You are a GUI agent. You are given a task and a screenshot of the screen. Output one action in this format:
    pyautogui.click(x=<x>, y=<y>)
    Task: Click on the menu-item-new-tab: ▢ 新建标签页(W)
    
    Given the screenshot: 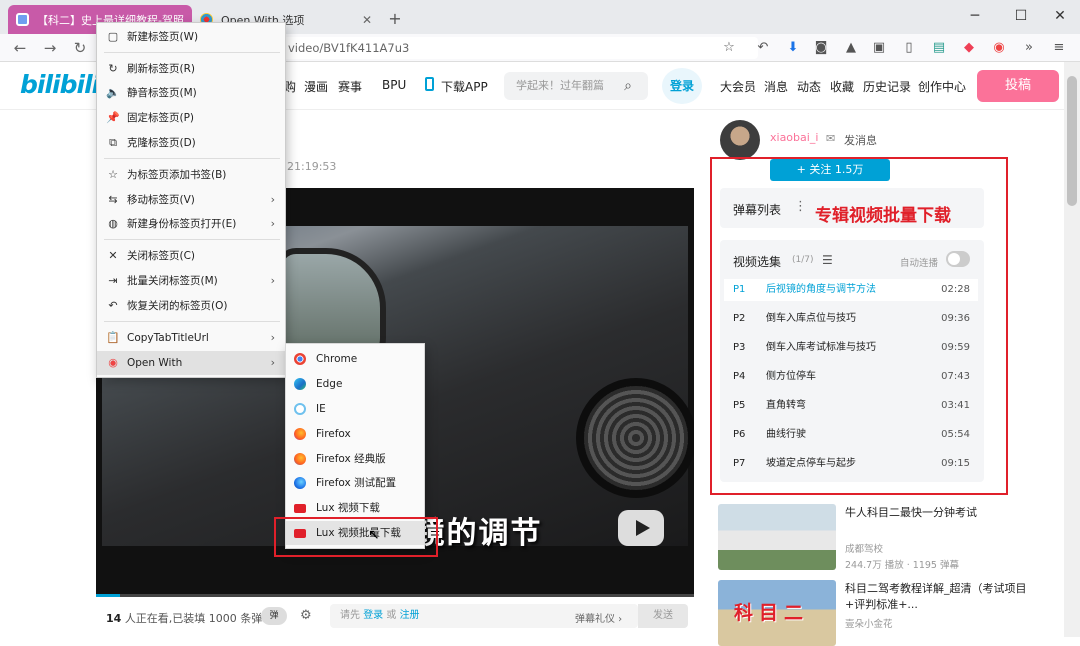 What is the action you would take?
    pyautogui.click(x=191, y=37)
    